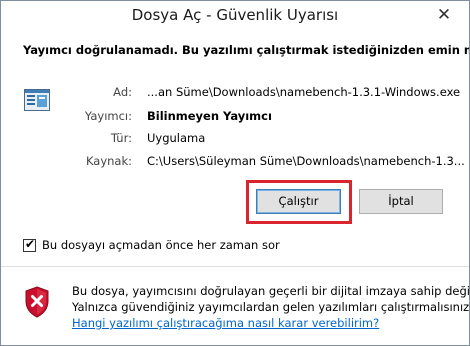 The width and height of the screenshot is (470, 346). Describe the element at coordinates (37, 302) in the screenshot. I see `security-shield-warning-icon` at that location.